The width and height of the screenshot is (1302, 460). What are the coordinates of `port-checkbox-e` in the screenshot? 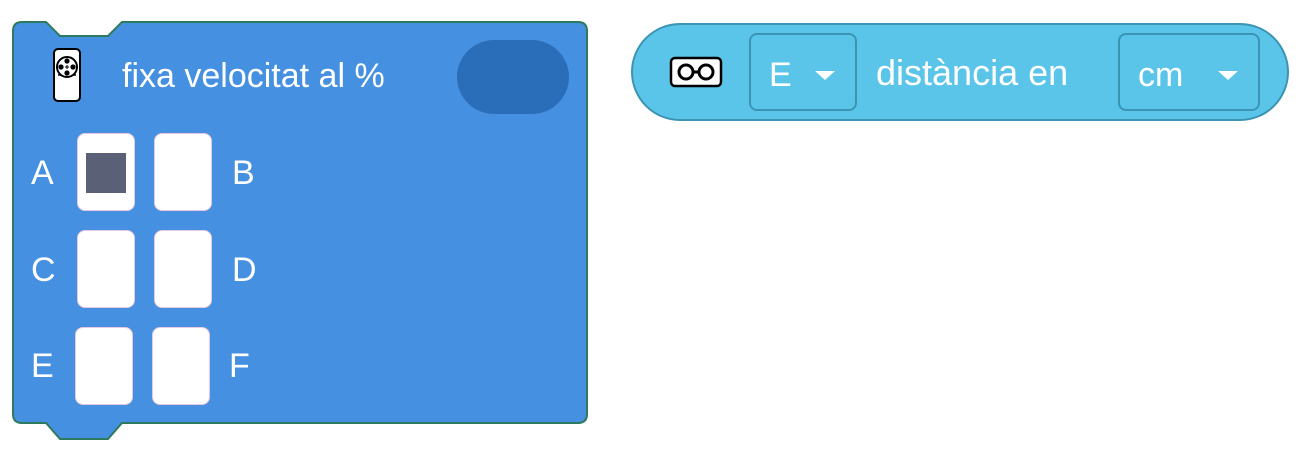 It's located at (104, 366).